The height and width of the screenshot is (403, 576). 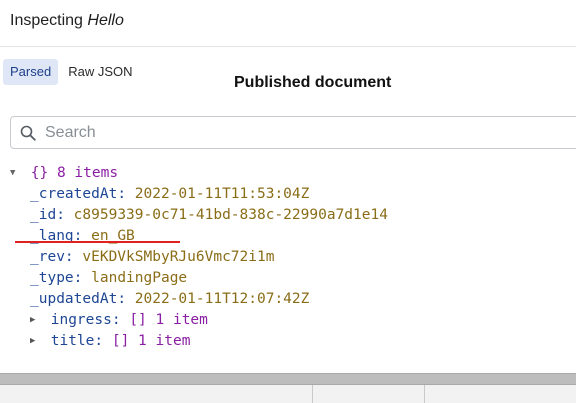 I want to click on tree-row: _type: landingPage, so click(x=108, y=278).